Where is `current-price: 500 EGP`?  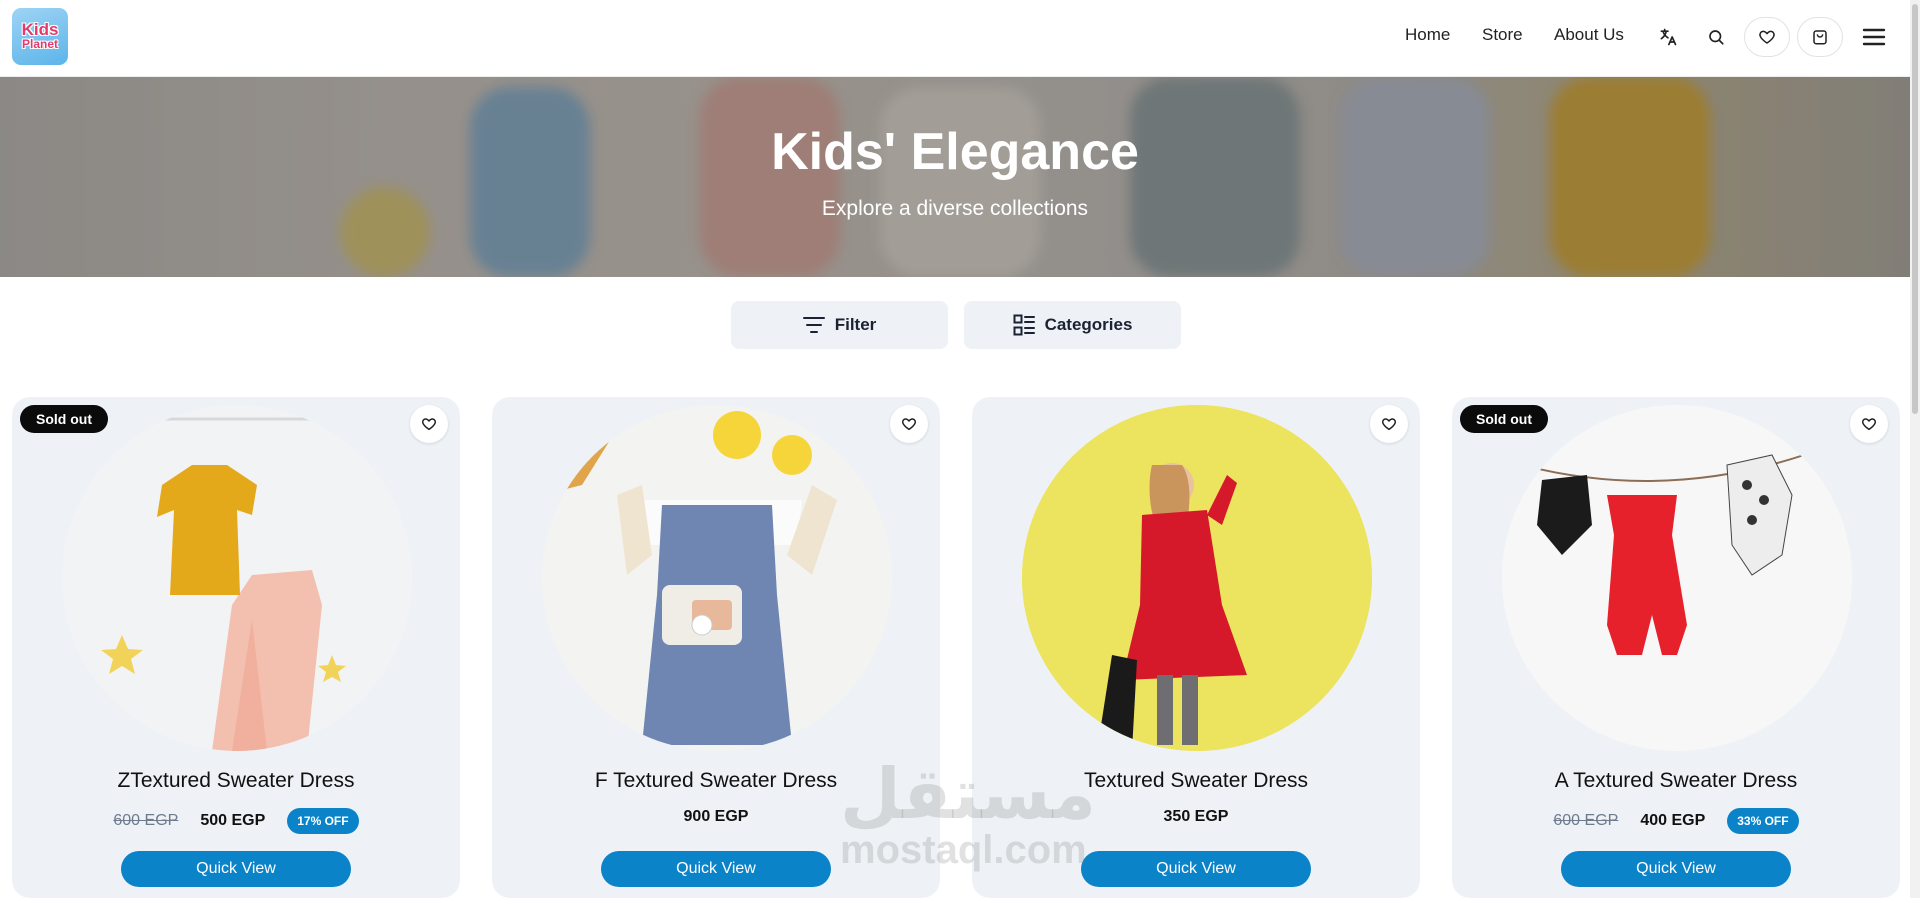 current-price: 500 EGP is located at coordinates (233, 820).